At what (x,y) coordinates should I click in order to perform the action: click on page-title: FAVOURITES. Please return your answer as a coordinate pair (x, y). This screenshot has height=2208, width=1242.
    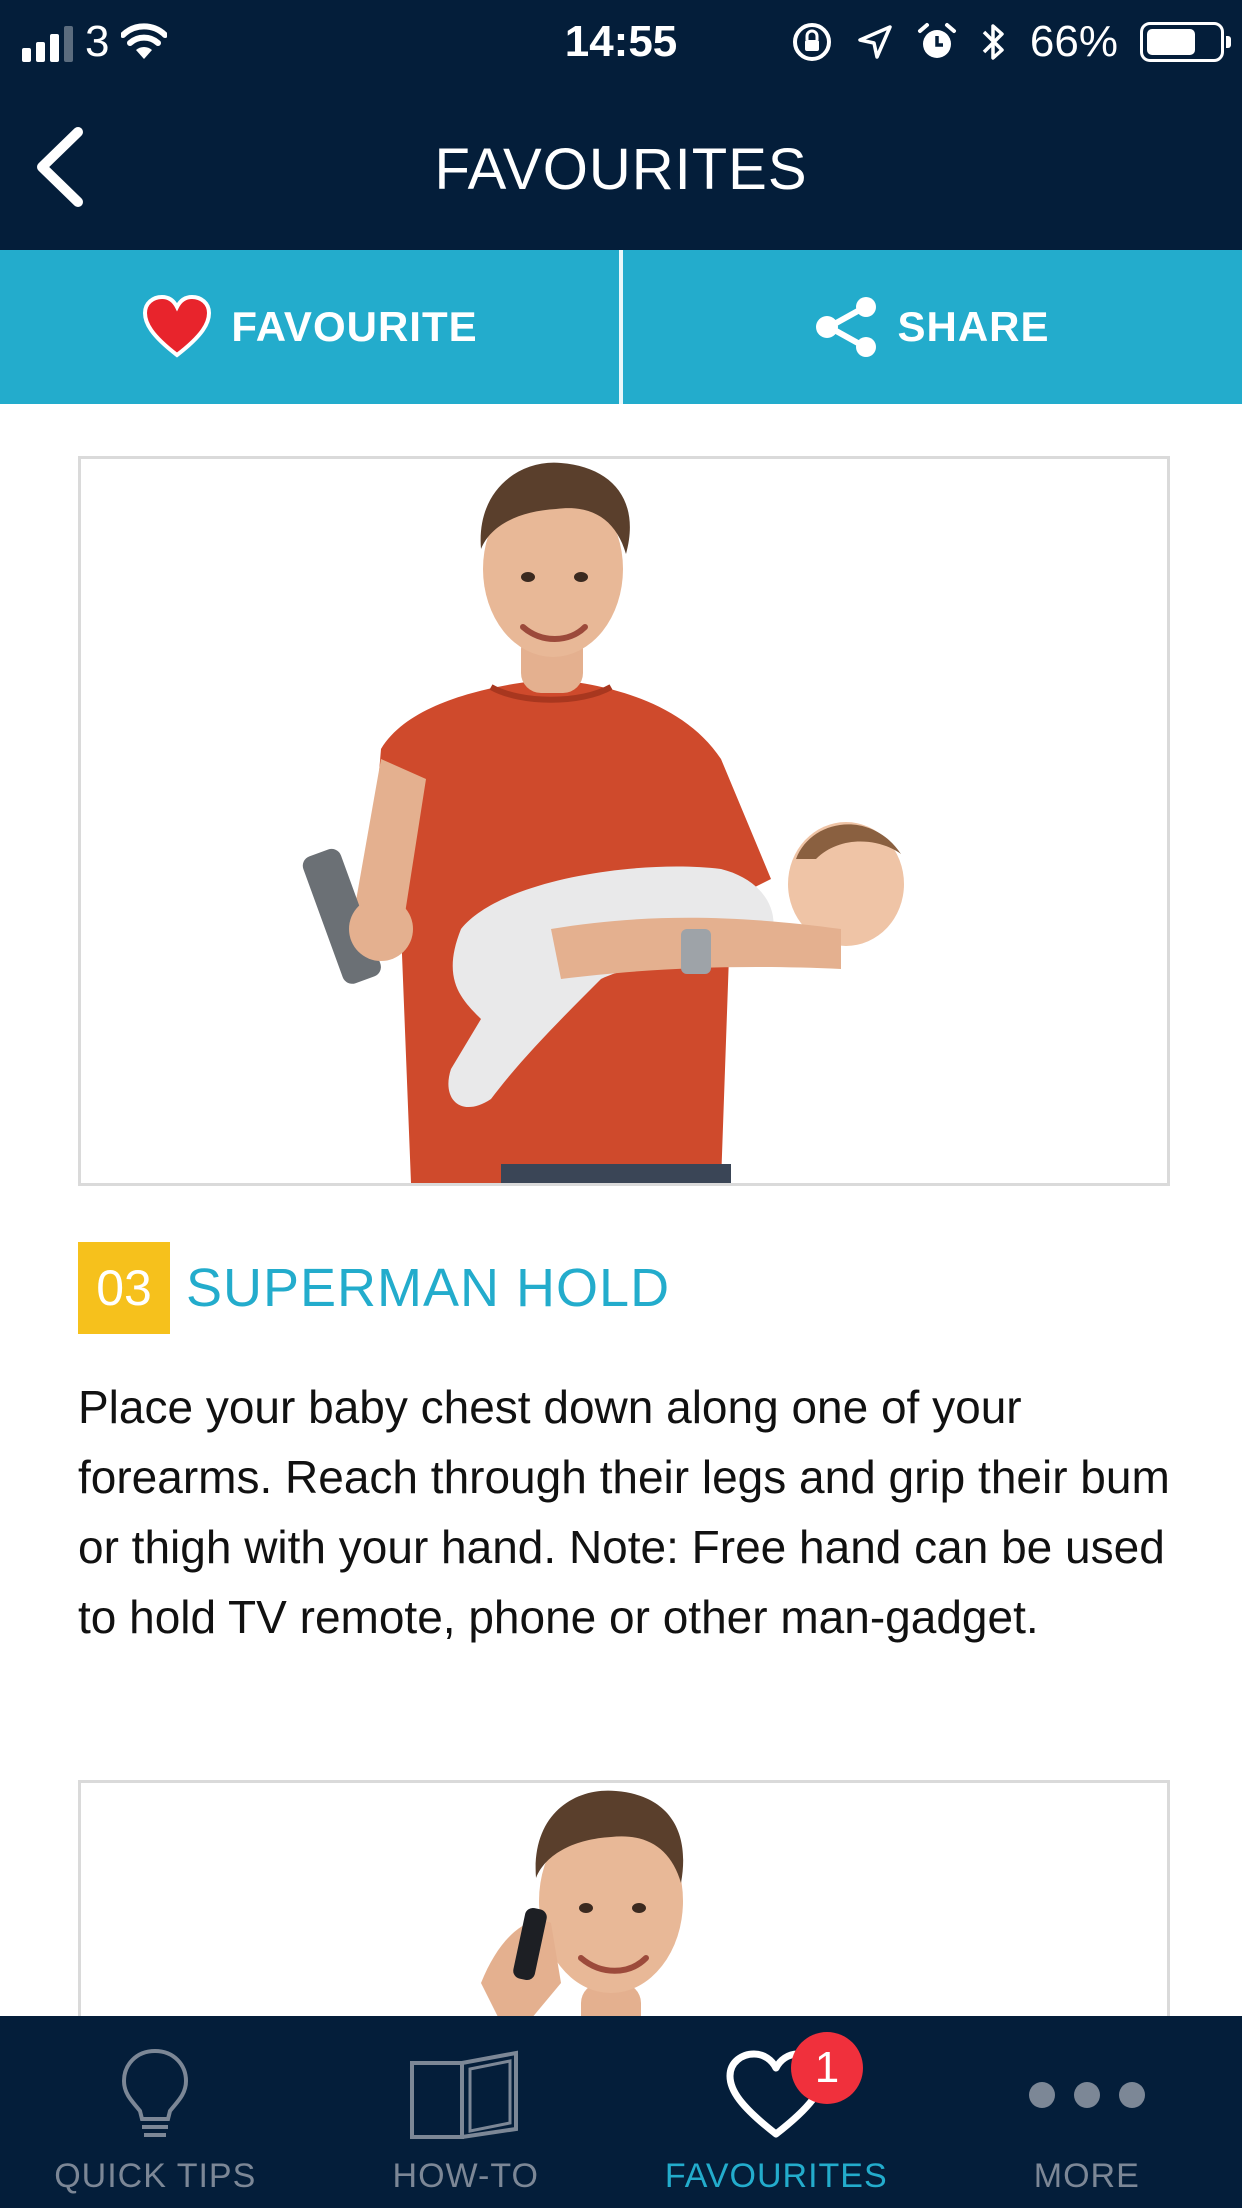
    Looking at the image, I should click on (621, 169).